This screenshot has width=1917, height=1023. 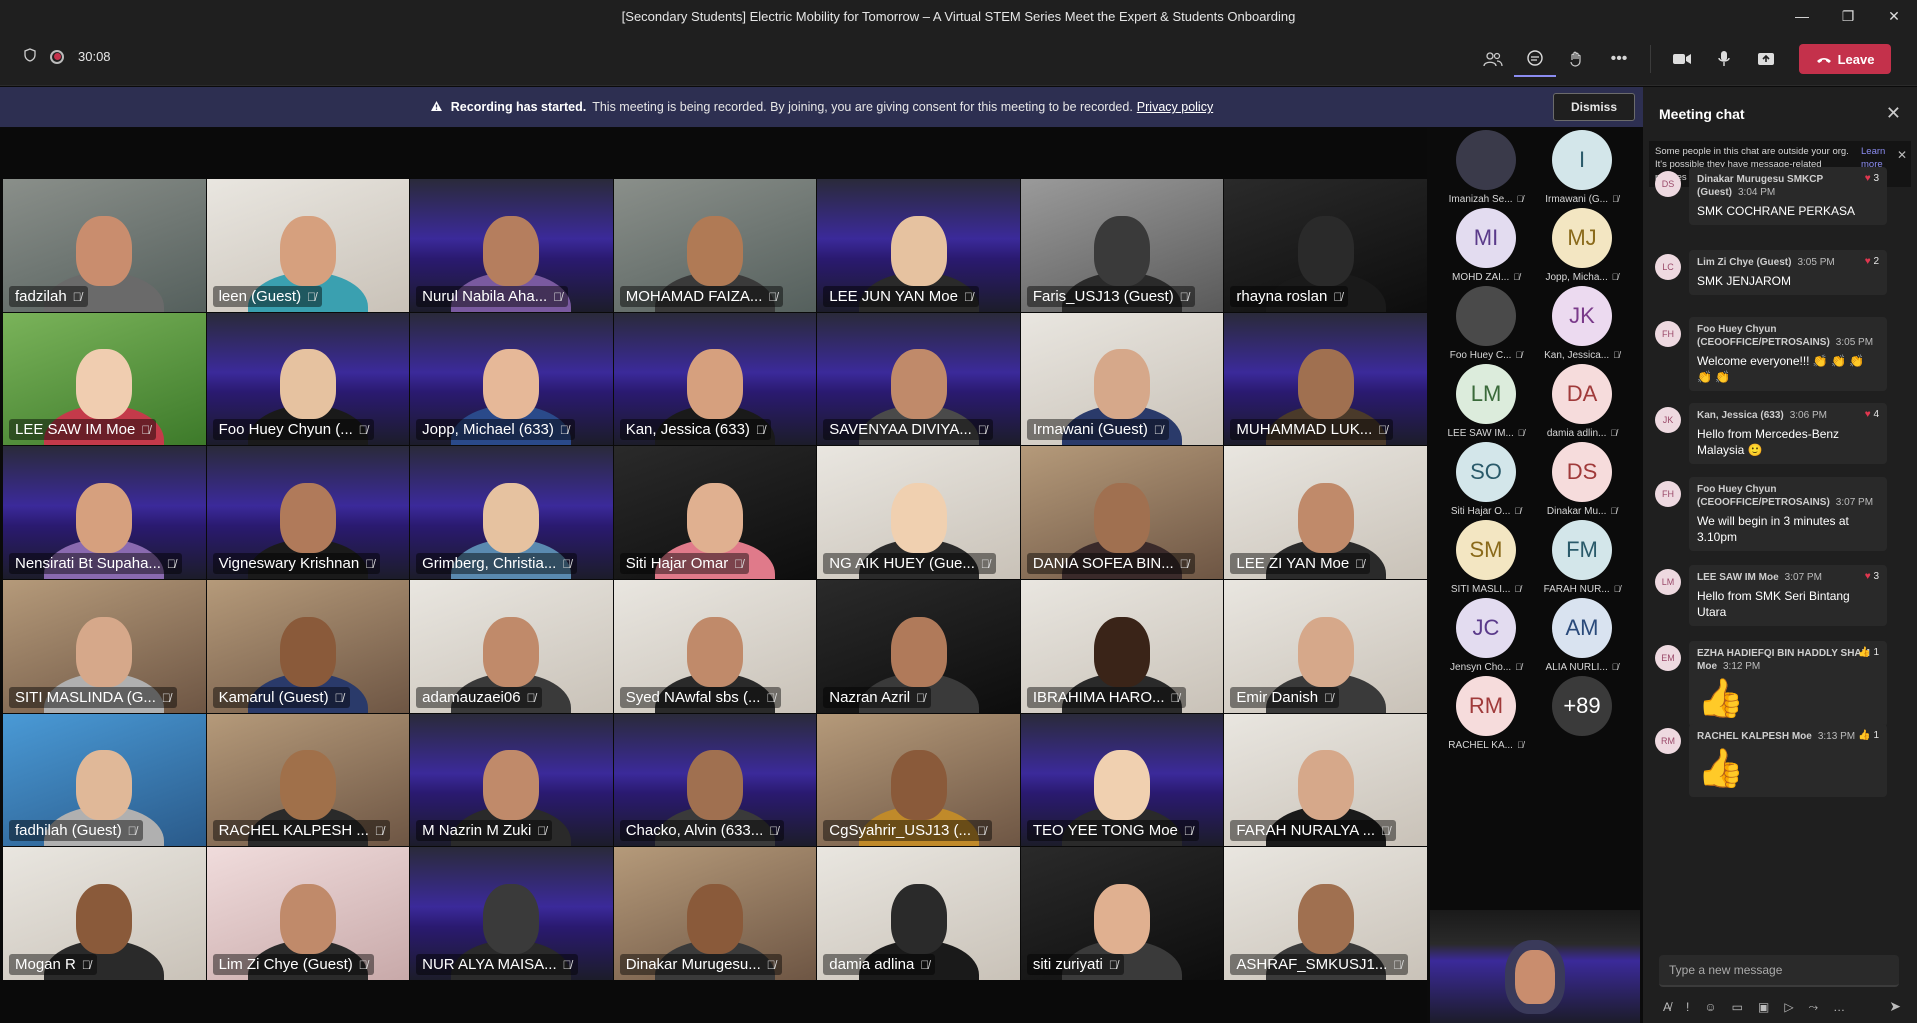 I want to click on video-tile: LEE SAW IM Moe 🎙̸, so click(x=104, y=379).